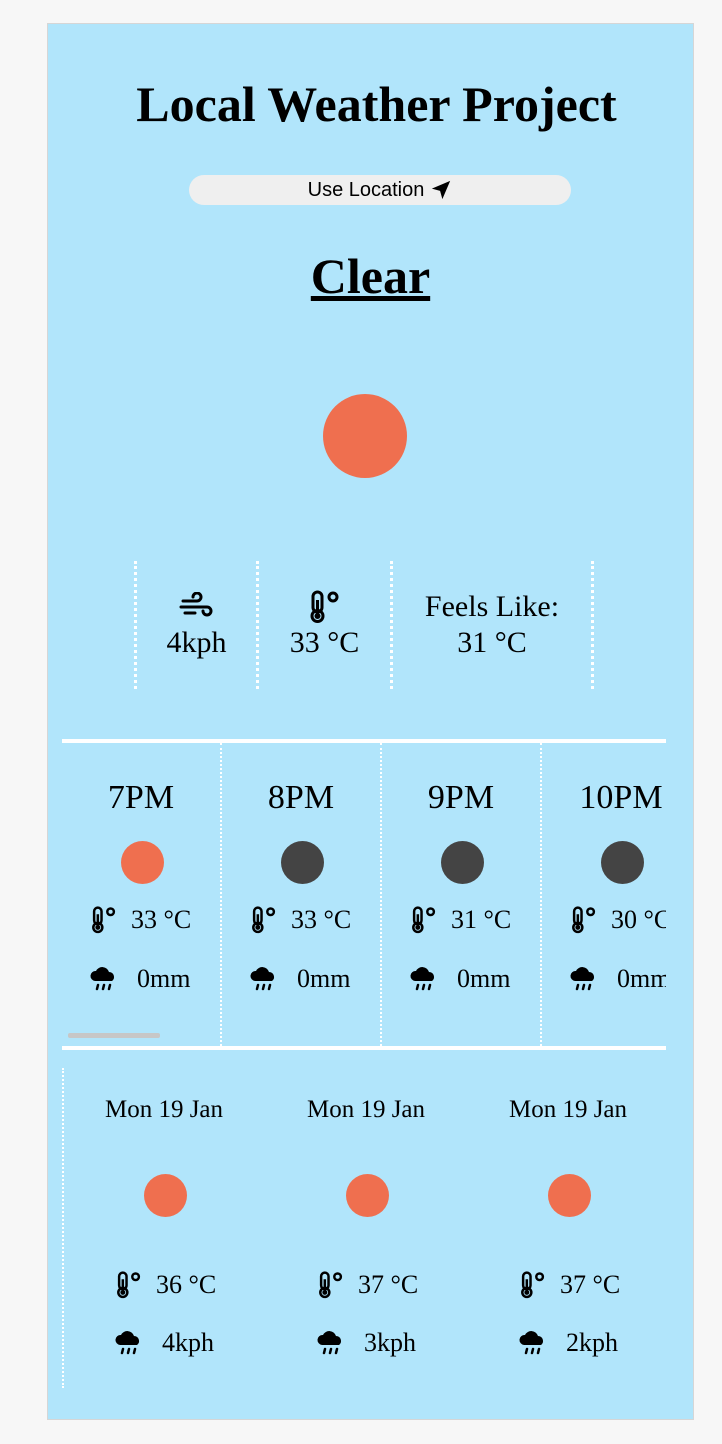 This screenshot has width=722, height=1444. What do you see at coordinates (390, 1342) in the screenshot?
I see `day-wind: 3kph` at bounding box center [390, 1342].